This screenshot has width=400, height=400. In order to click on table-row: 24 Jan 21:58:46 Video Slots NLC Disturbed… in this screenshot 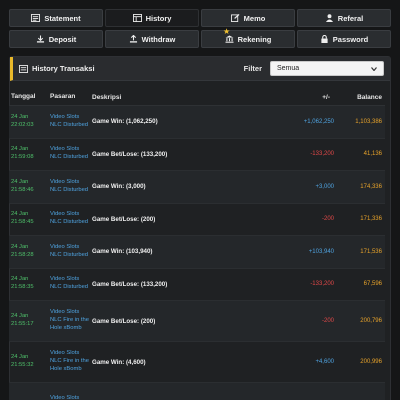, I will do `click(197, 187)`.